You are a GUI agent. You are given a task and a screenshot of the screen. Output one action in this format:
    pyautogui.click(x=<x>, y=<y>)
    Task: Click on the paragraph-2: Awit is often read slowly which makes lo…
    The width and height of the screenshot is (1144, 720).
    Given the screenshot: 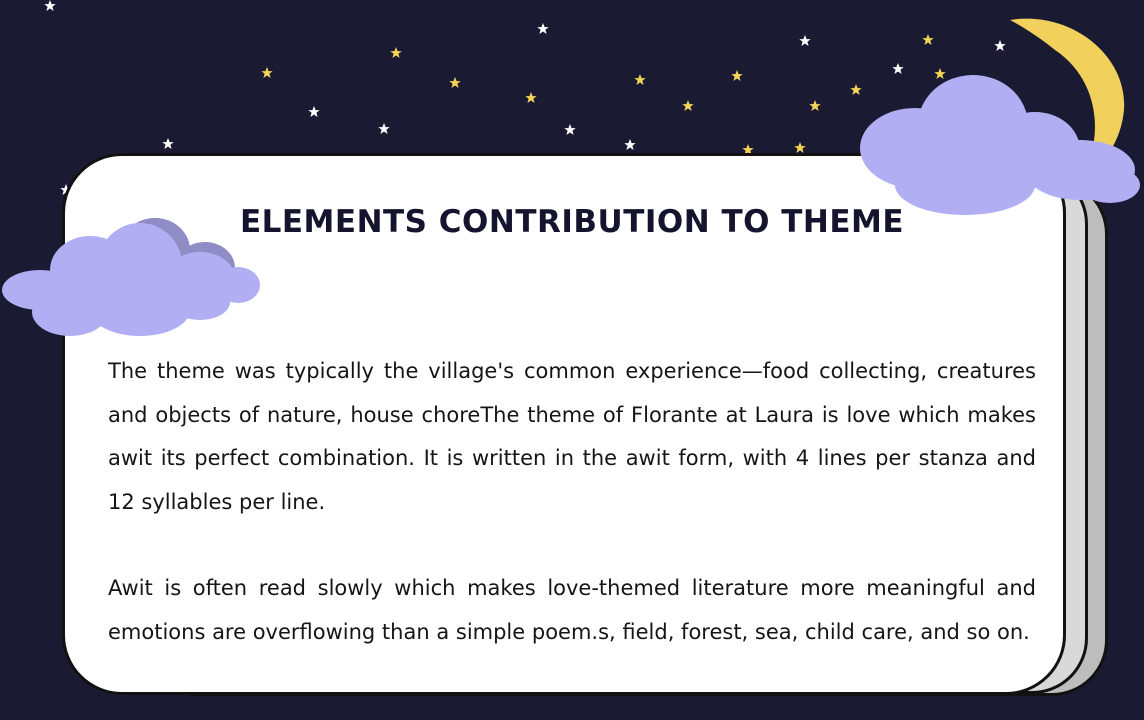 What is the action you would take?
    pyautogui.click(x=572, y=610)
    